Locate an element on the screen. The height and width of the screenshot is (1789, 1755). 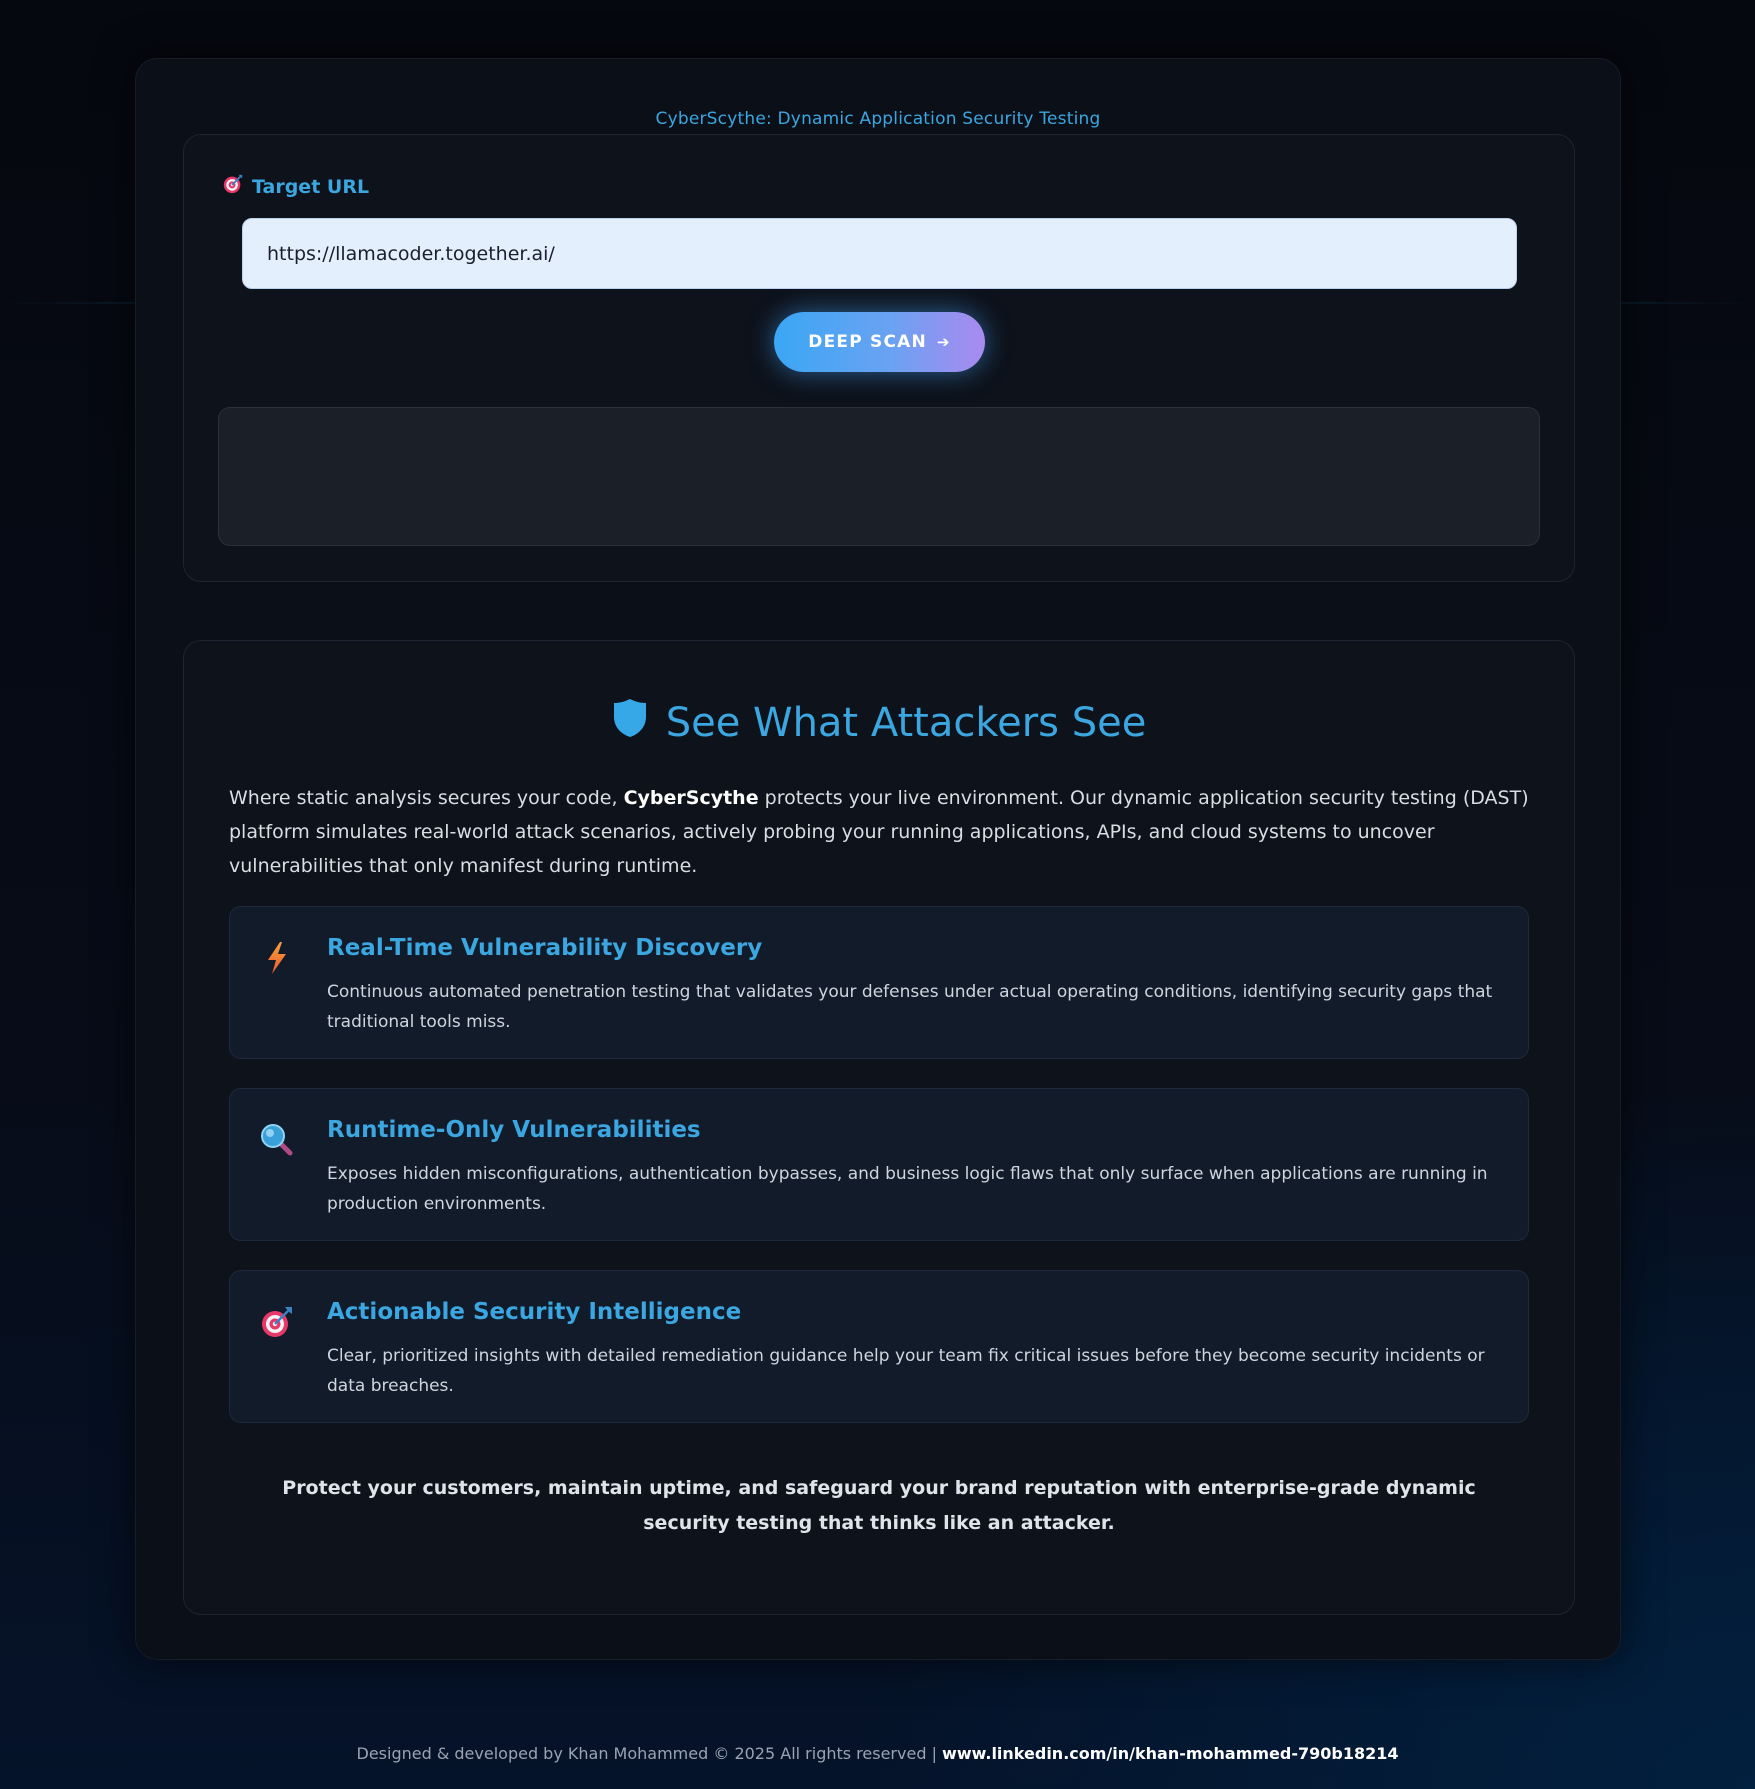
deep-scan-button-label: DEEP SCAN is located at coordinates (867, 342).